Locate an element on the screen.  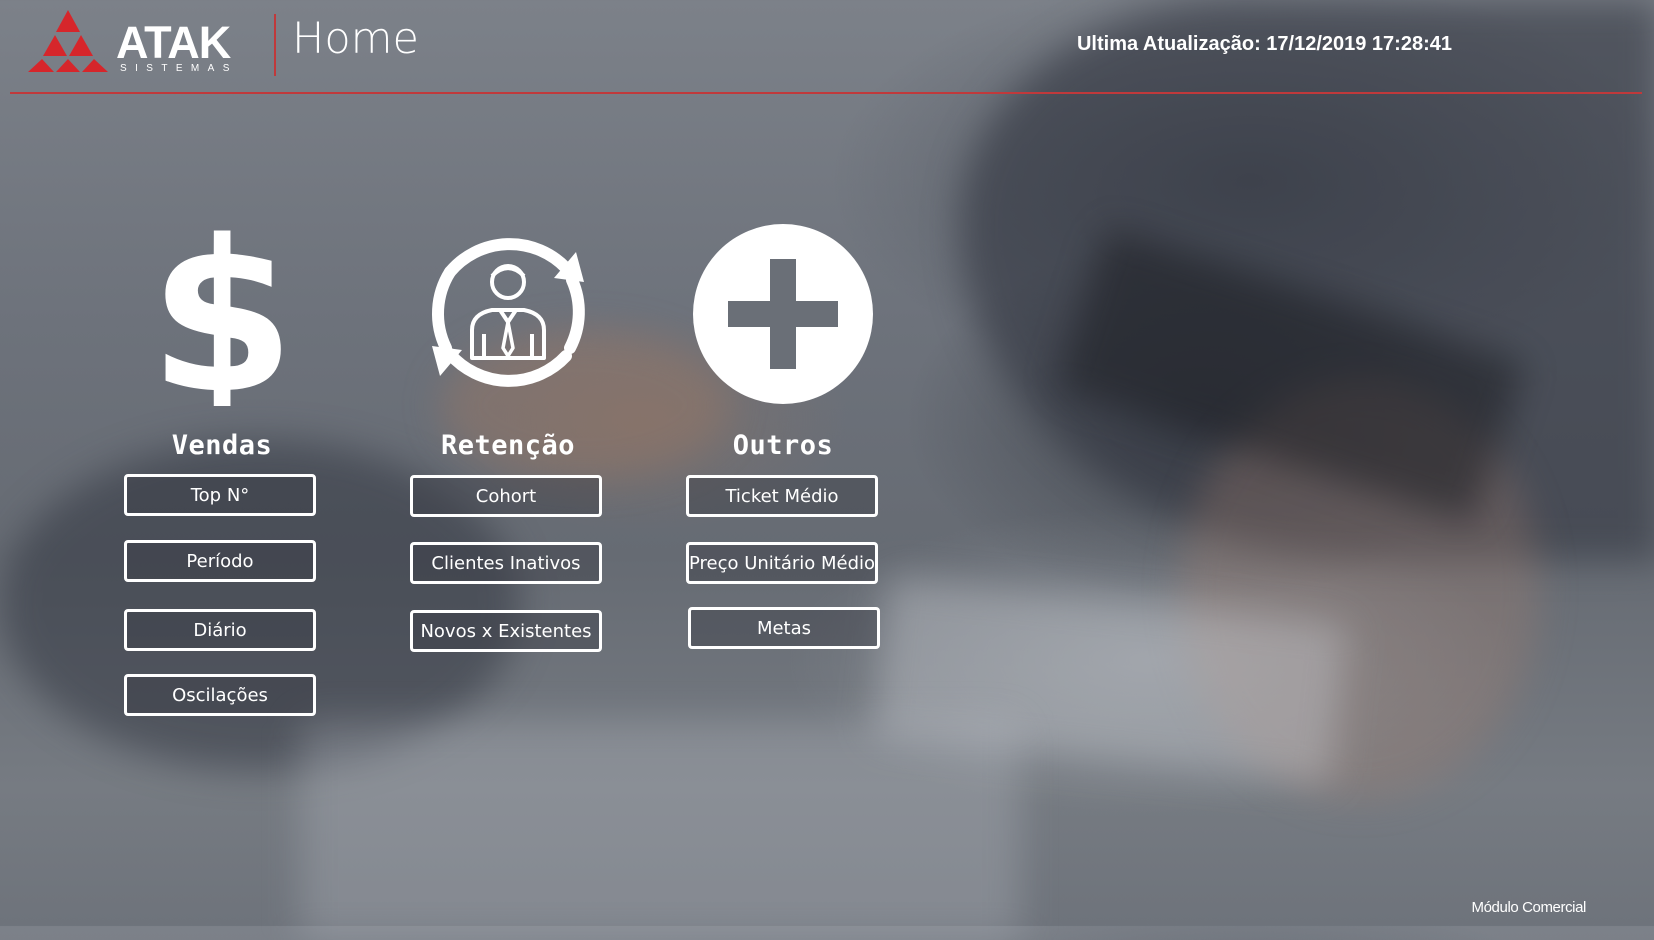
diario-button: Diário is located at coordinates (220, 630).